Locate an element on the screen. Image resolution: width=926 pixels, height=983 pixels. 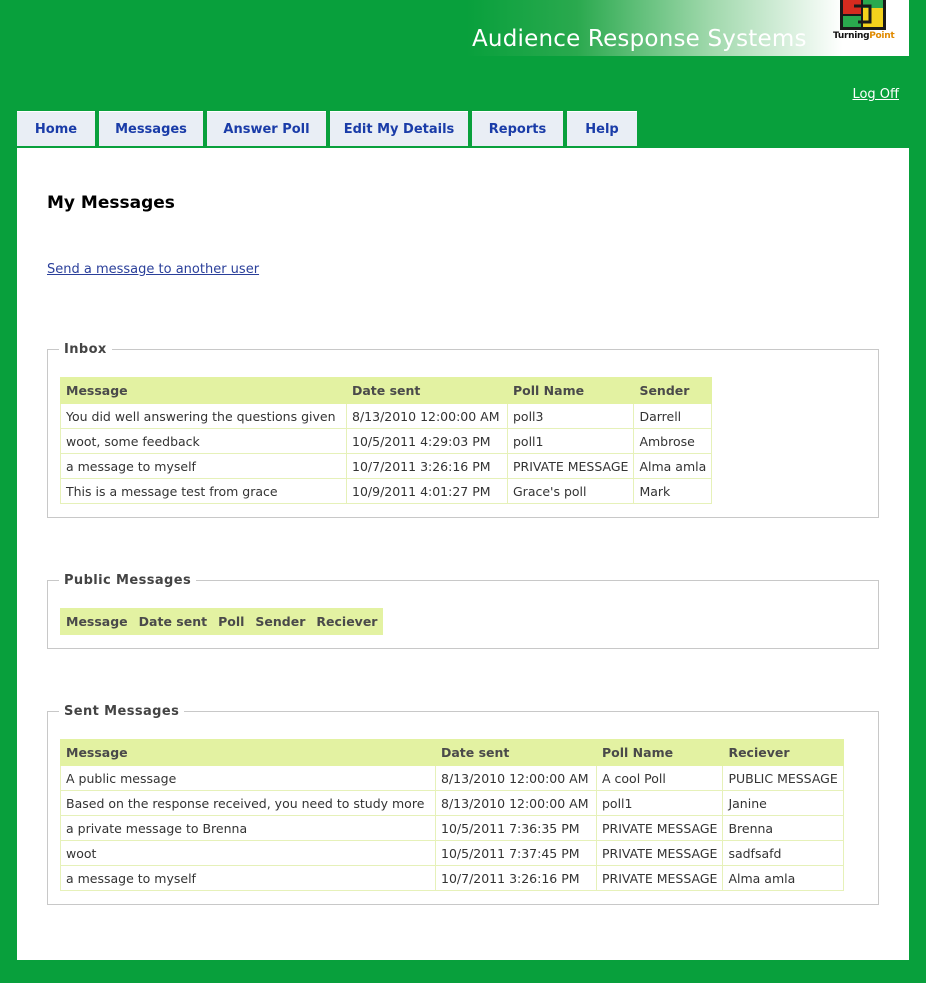
cell-message: A public message is located at coordinates (248, 778).